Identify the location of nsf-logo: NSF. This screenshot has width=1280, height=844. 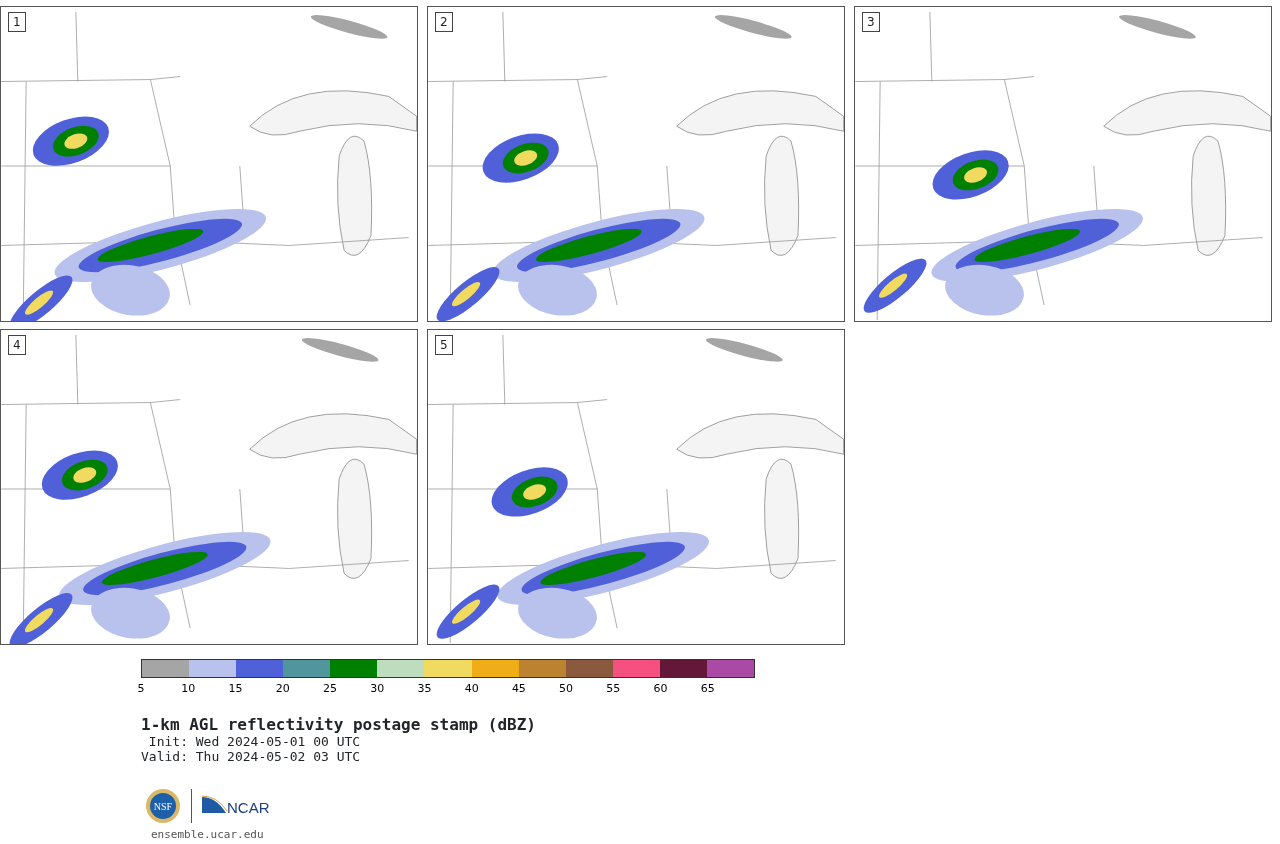
(163, 806).